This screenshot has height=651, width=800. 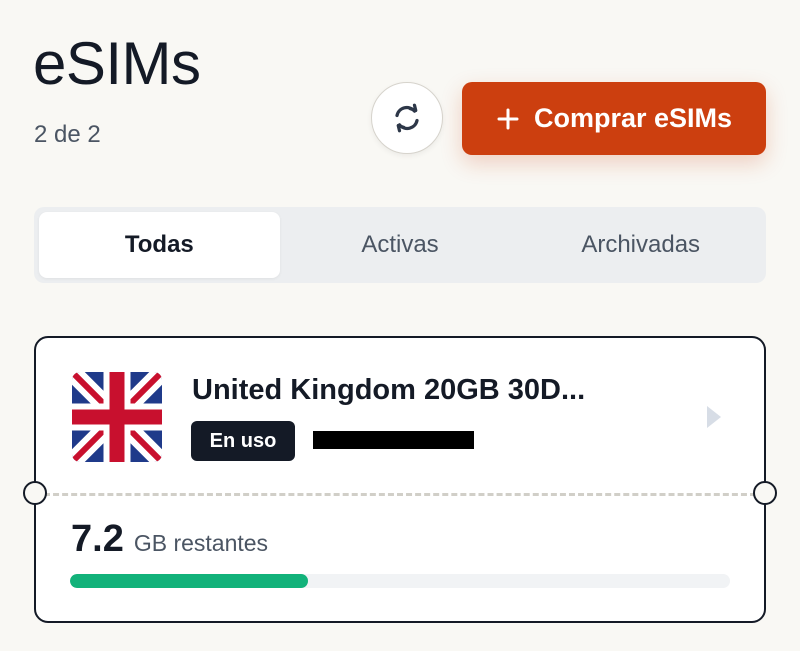 I want to click on card-notch-right, so click(x=765, y=493).